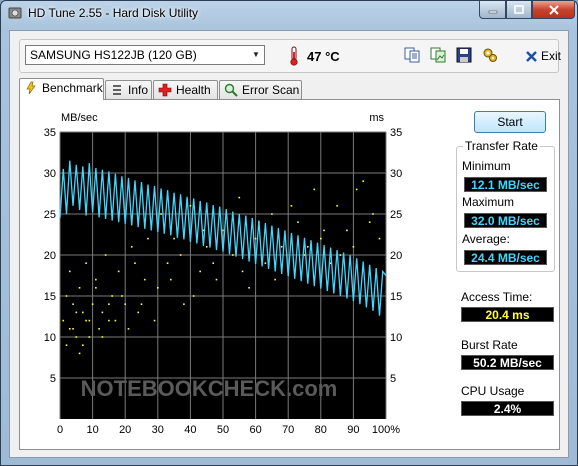 This screenshot has width=578, height=466. I want to click on thermometer-icon, so click(294, 56).